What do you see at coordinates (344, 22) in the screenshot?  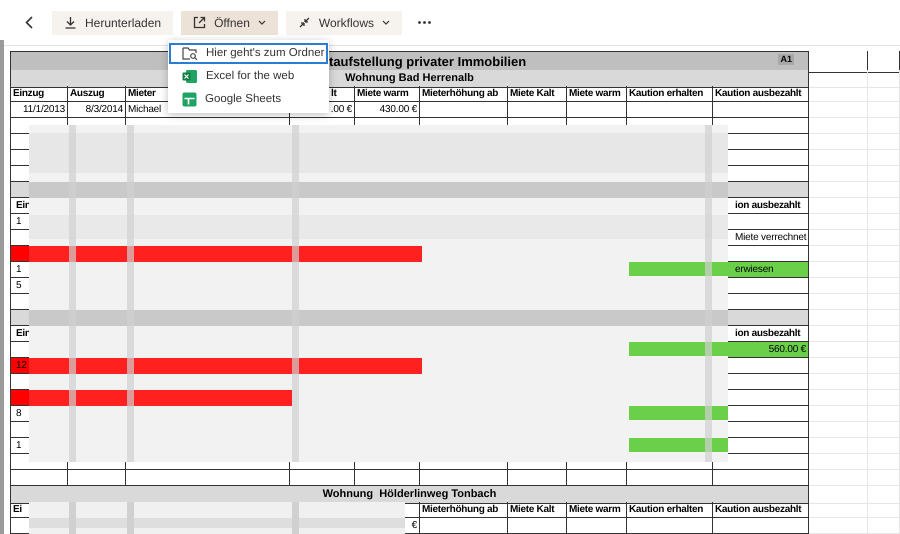 I see `toolbar-button: Workflows` at bounding box center [344, 22].